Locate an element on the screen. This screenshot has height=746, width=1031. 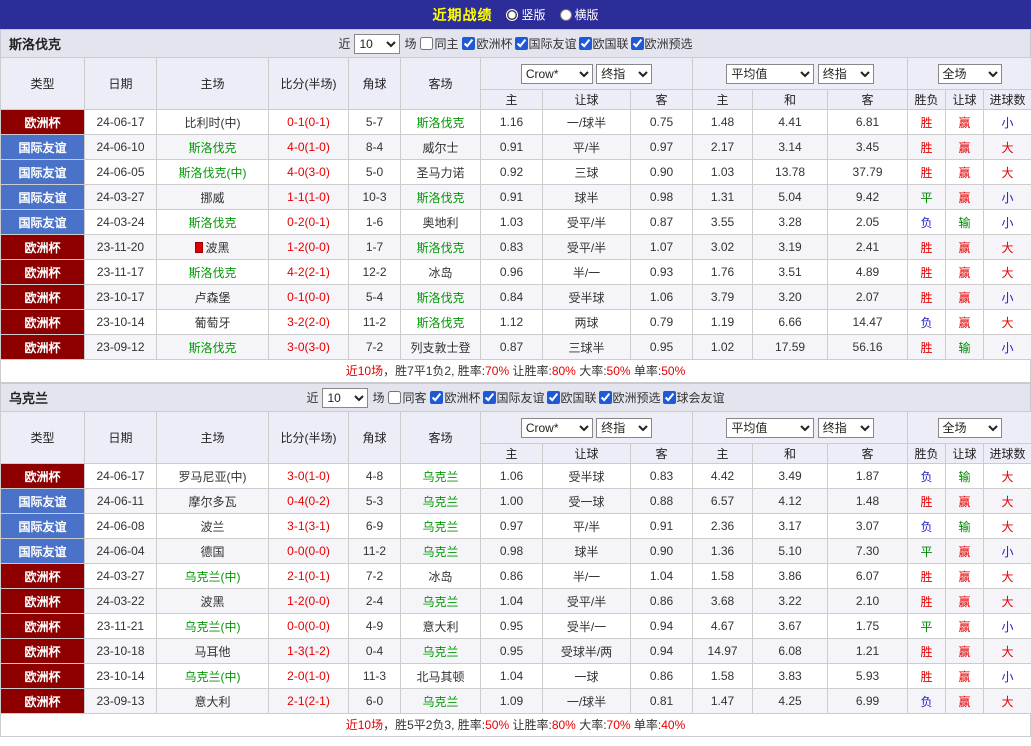
avg-draw-odds: 6.08 is located at coordinates (790, 651).